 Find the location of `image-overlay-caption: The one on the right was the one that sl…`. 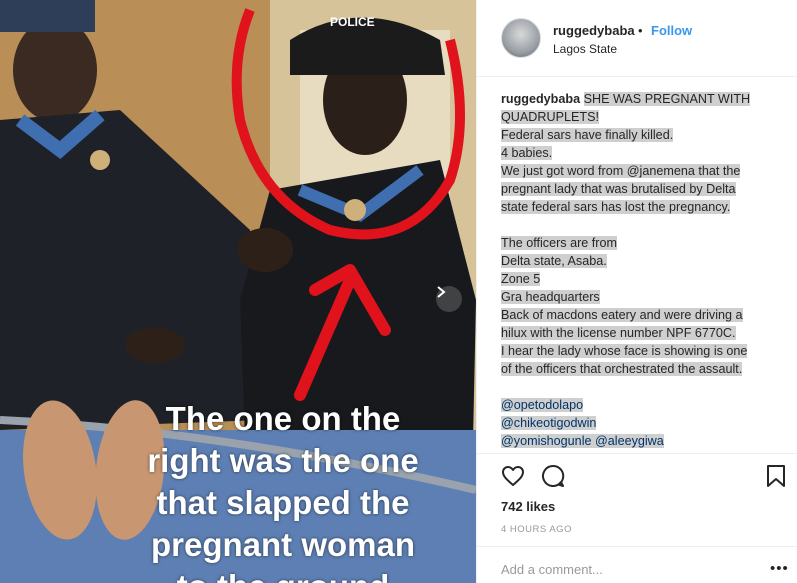

image-overlay-caption: The one on the right was the one that sl… is located at coordinates (283, 490).